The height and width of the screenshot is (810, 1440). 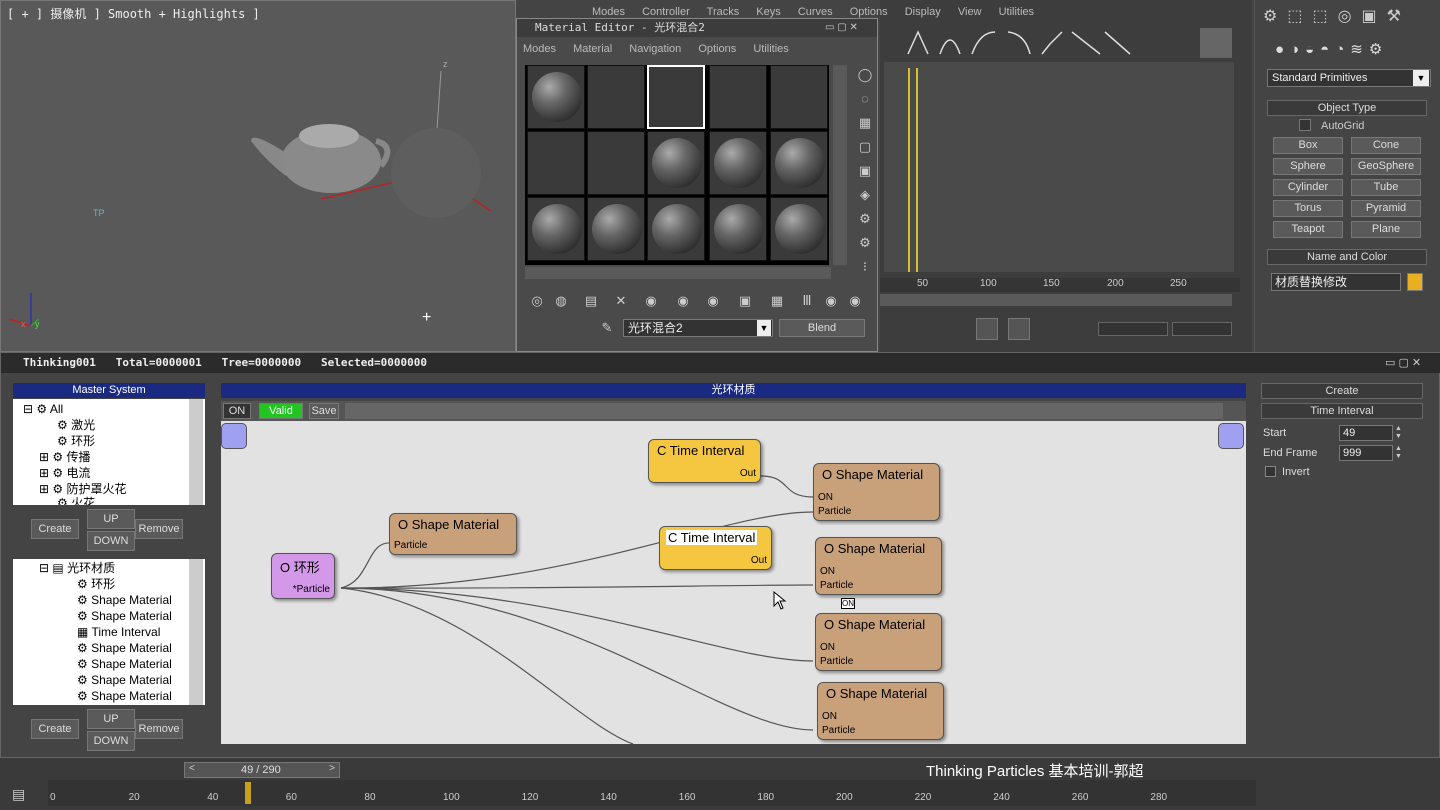 What do you see at coordinates (1308, 208) in the screenshot?
I see `torus-button: Torus` at bounding box center [1308, 208].